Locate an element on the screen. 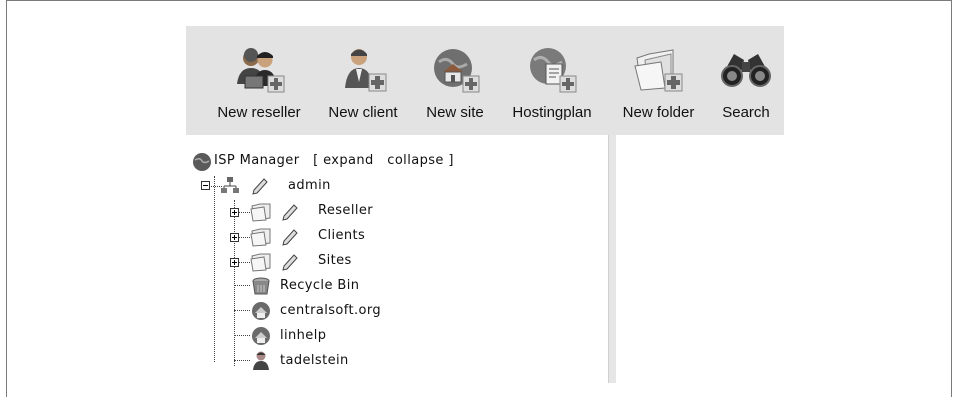 The height and width of the screenshot is (397, 958). tree-item-sites: Sites is located at coordinates (335, 260).